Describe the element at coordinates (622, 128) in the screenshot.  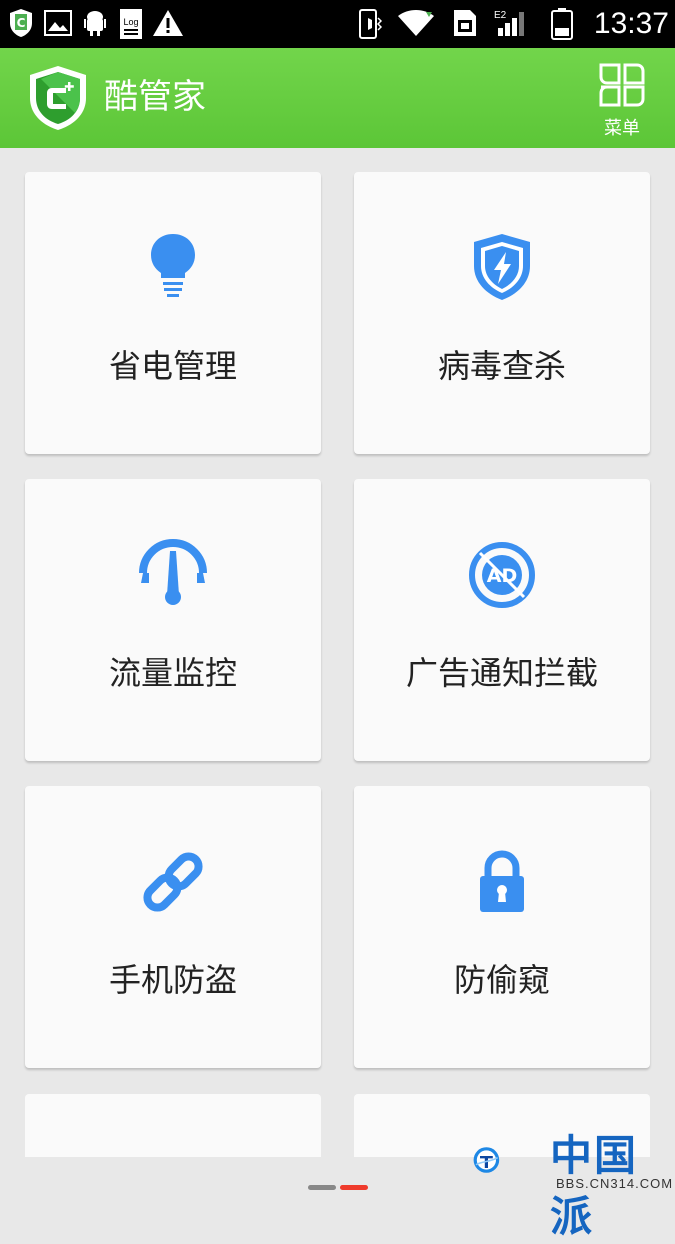
I see `menu-label: 菜单` at that location.